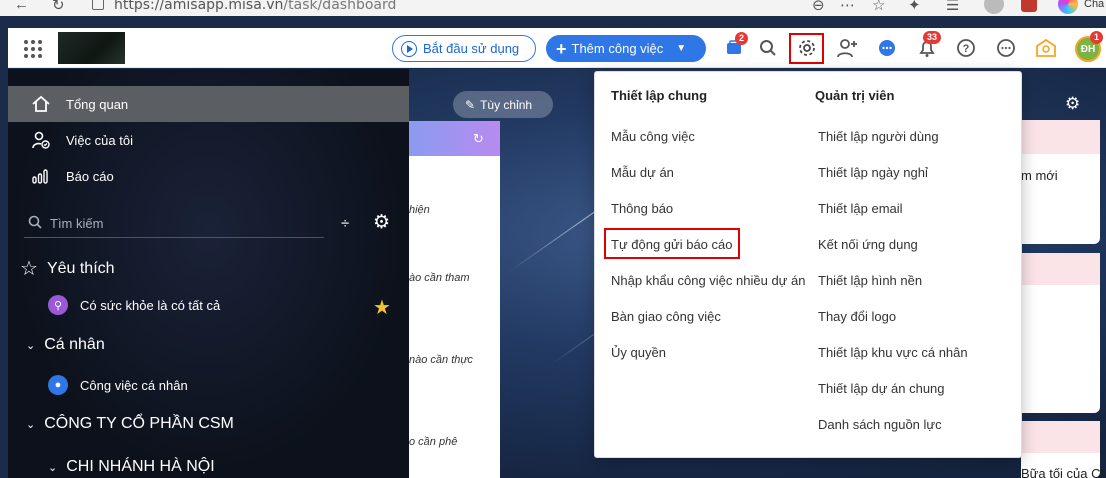 The height and width of the screenshot is (478, 1106). What do you see at coordinates (58, 305) in the screenshot?
I see `bike-icon: ⚲` at bounding box center [58, 305].